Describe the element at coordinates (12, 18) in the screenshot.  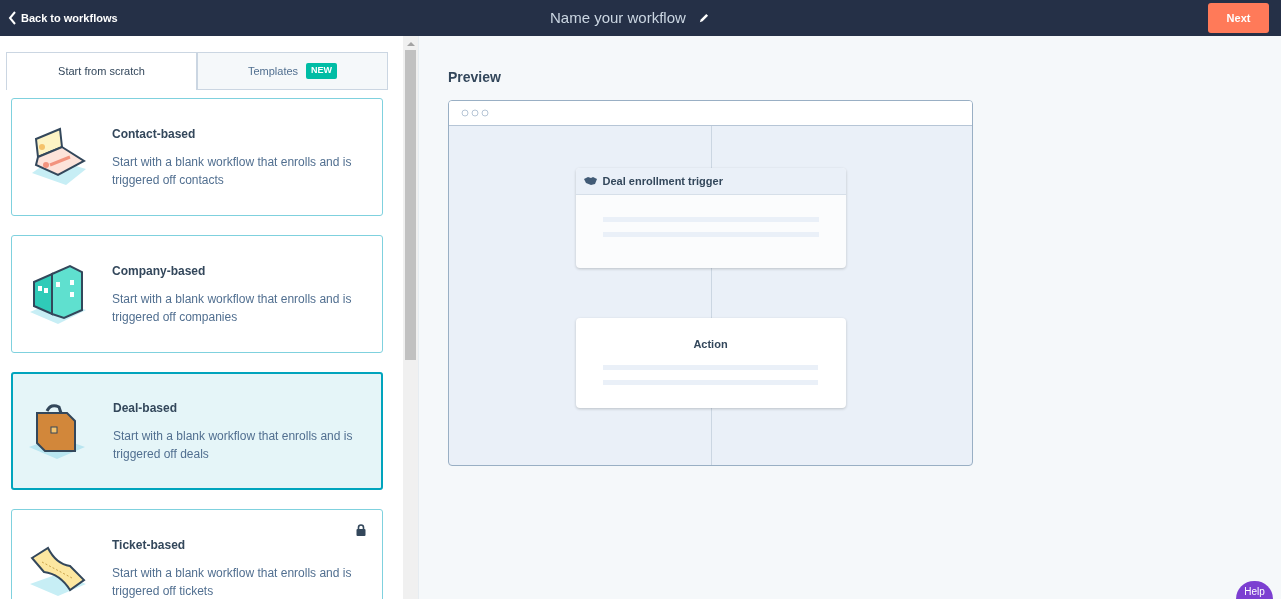
I see `back-chevron-icon` at that location.